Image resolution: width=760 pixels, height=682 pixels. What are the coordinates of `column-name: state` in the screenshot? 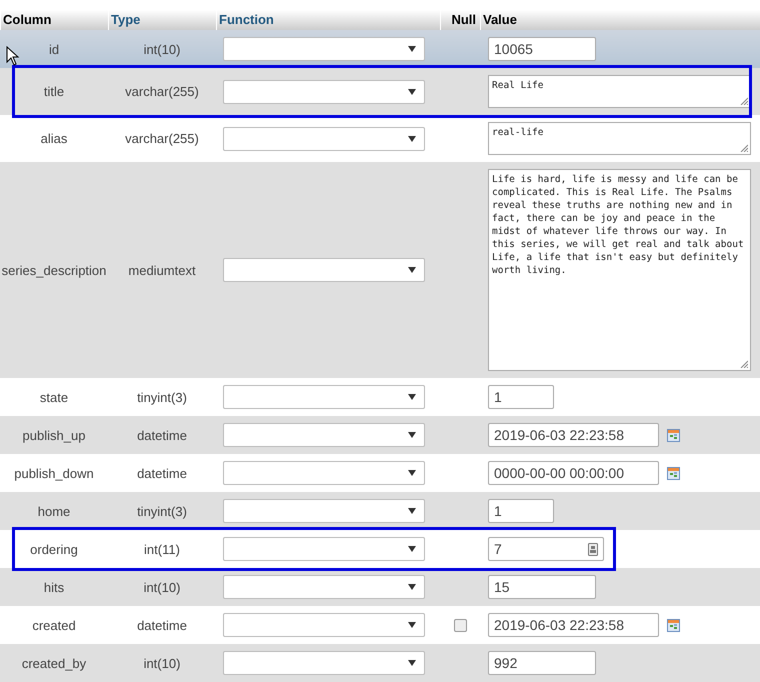 It's located at (54, 397).